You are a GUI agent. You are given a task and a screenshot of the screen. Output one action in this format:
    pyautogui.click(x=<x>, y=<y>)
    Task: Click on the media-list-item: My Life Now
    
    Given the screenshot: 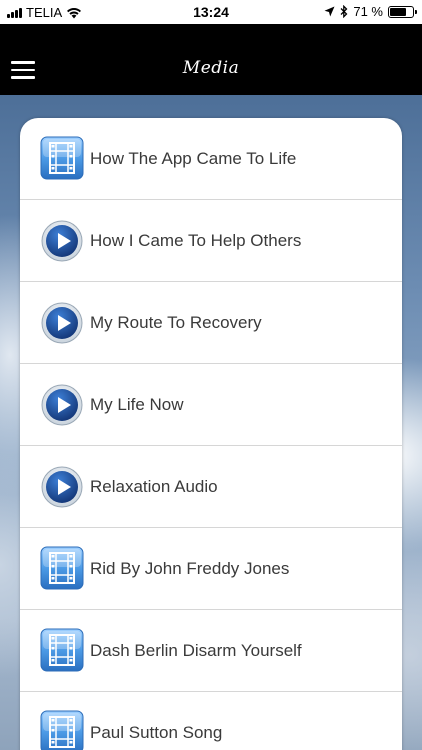 What is the action you would take?
    pyautogui.click(x=211, y=405)
    